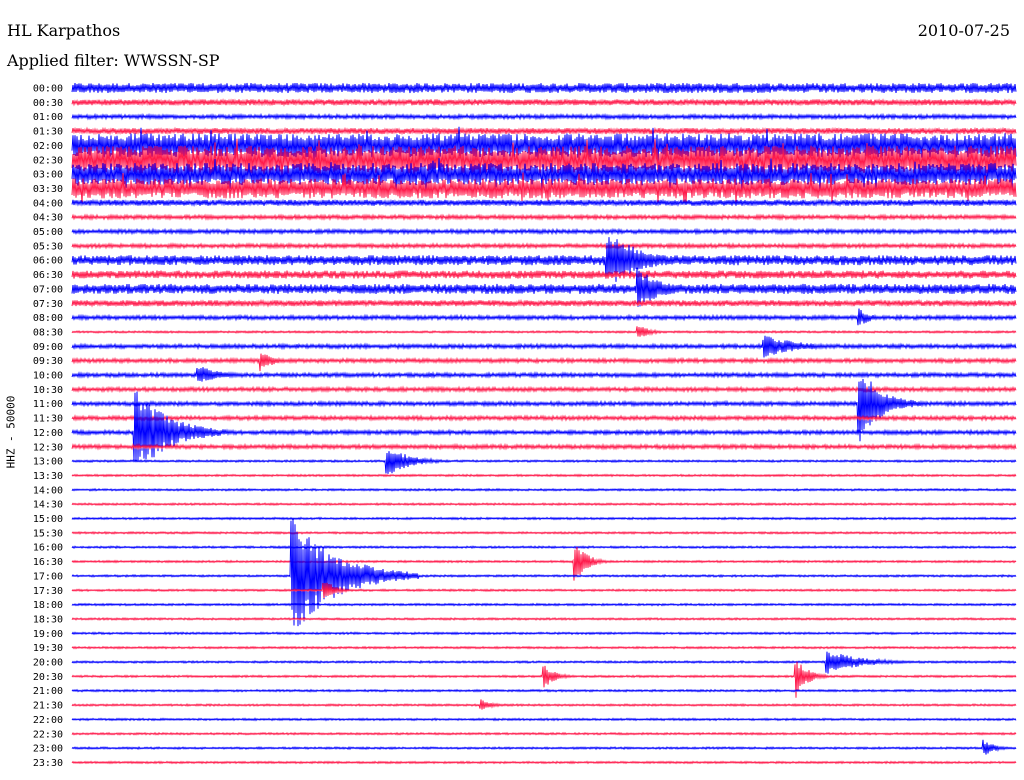 This screenshot has height=780, width=1024. Describe the element at coordinates (48, 720) in the screenshot. I see `time-tick-label: 22:00` at that location.